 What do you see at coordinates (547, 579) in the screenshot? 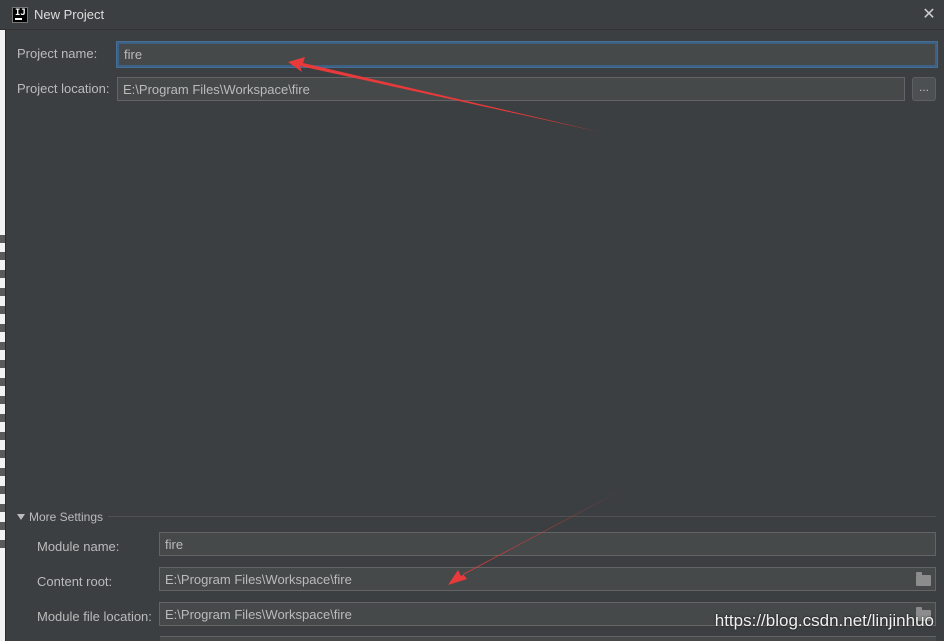
I see `content-root-input` at bounding box center [547, 579].